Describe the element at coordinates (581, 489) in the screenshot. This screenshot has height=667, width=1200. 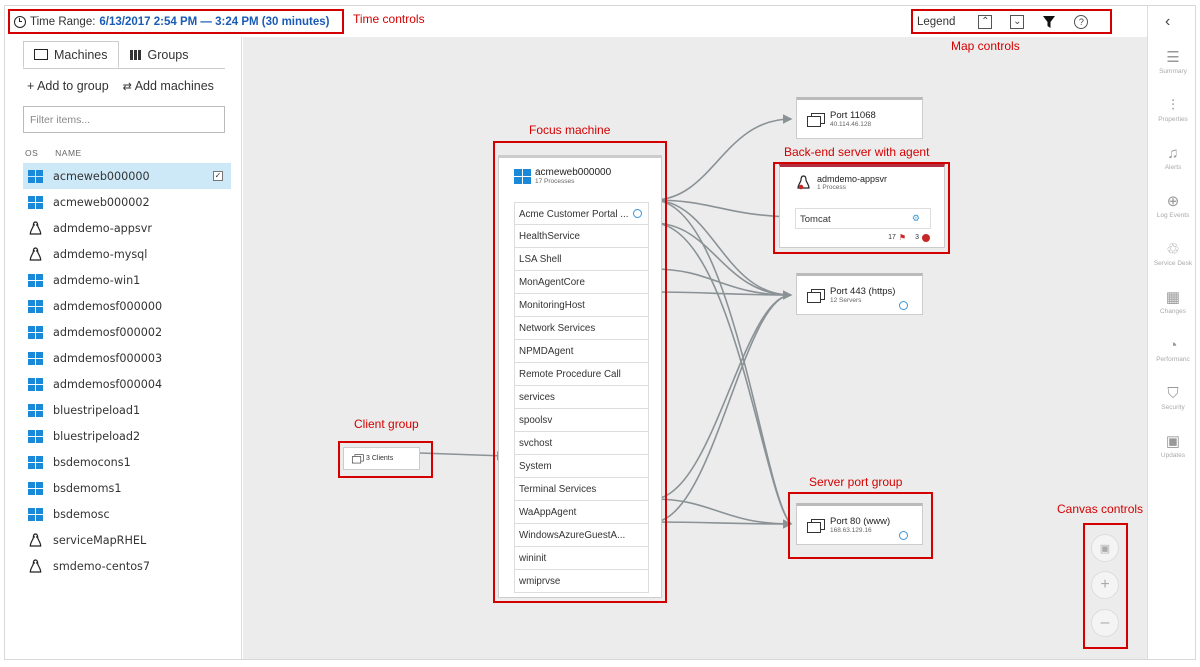
I see `process-item: Terminal Services` at that location.